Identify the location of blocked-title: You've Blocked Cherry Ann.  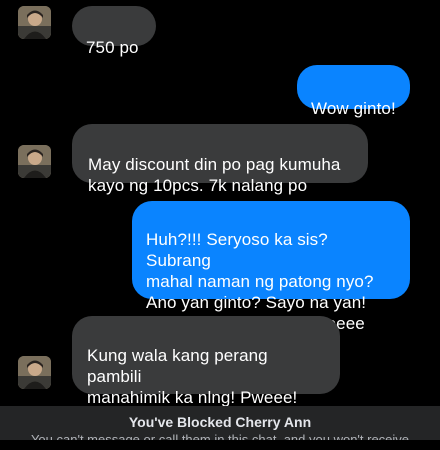
(220, 422).